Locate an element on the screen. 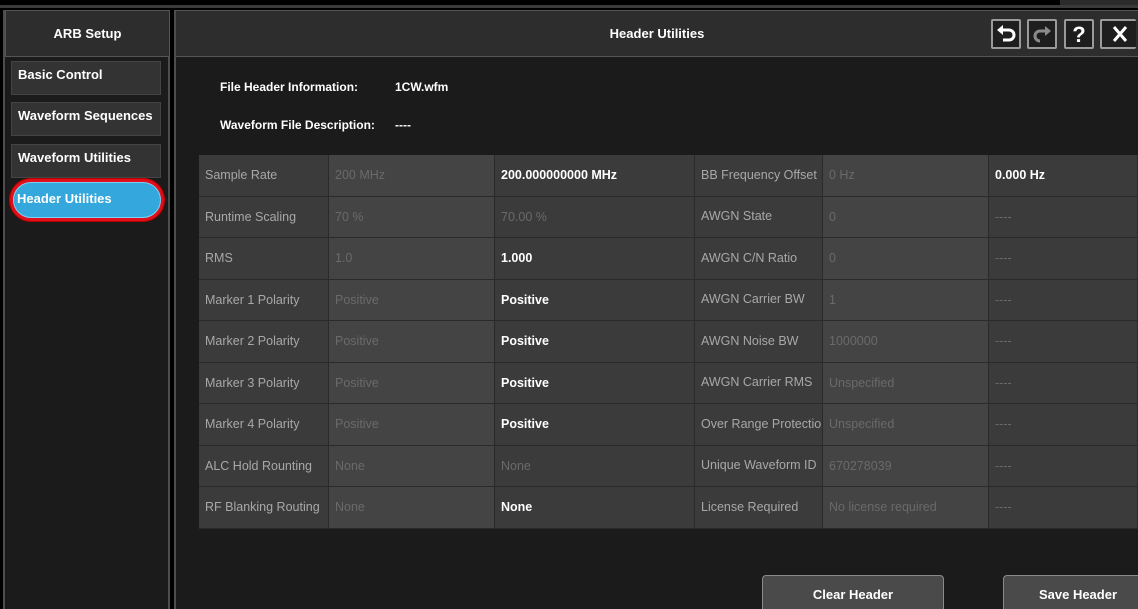 Image resolution: width=1138 pixels, height=609 pixels. help-icon: ? is located at coordinates (1078, 34).